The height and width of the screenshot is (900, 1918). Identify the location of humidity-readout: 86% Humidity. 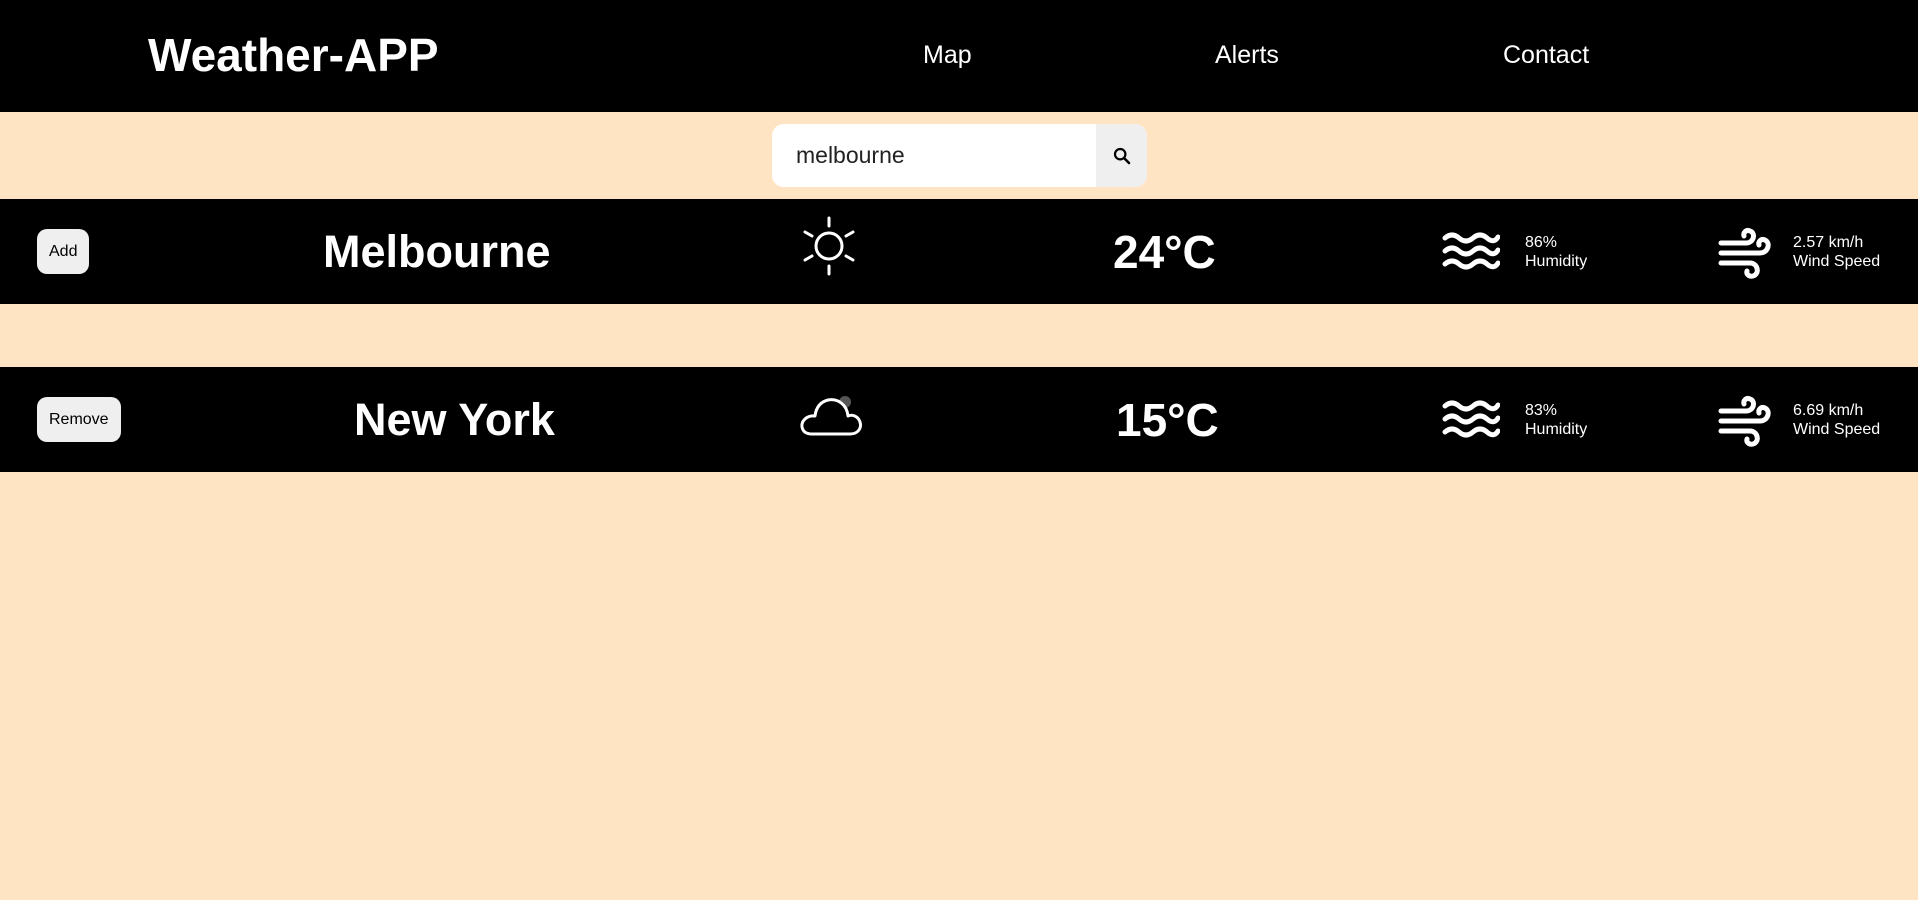
(1556, 252).